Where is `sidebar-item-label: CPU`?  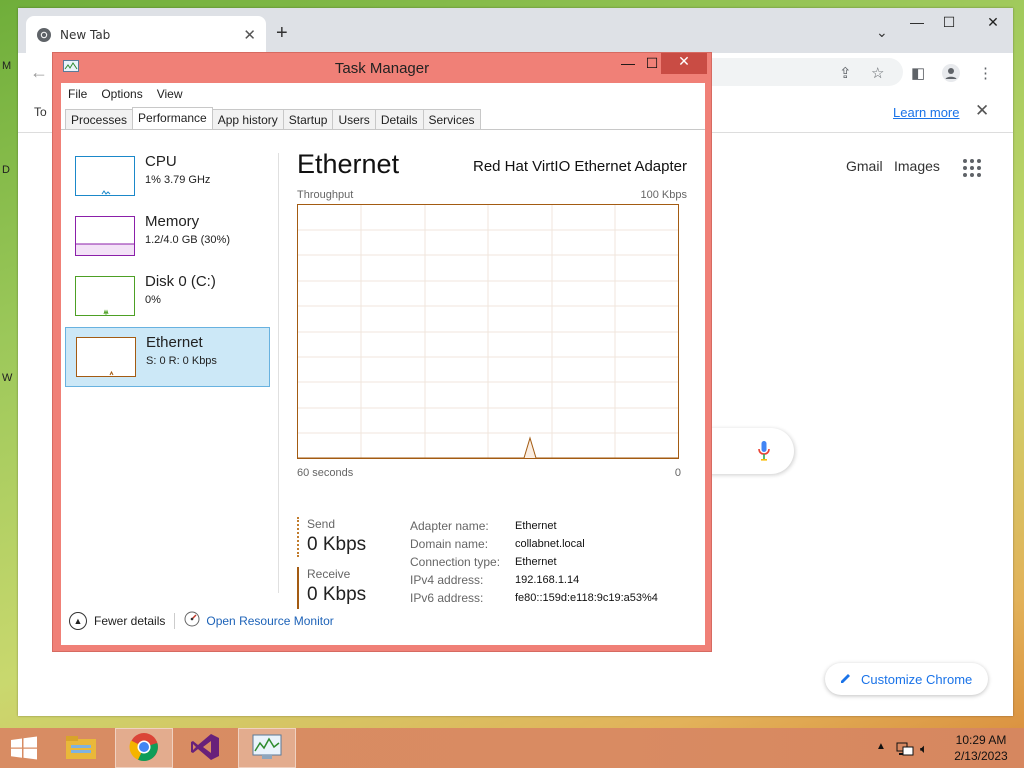
sidebar-item-label: CPU is located at coordinates (161, 161).